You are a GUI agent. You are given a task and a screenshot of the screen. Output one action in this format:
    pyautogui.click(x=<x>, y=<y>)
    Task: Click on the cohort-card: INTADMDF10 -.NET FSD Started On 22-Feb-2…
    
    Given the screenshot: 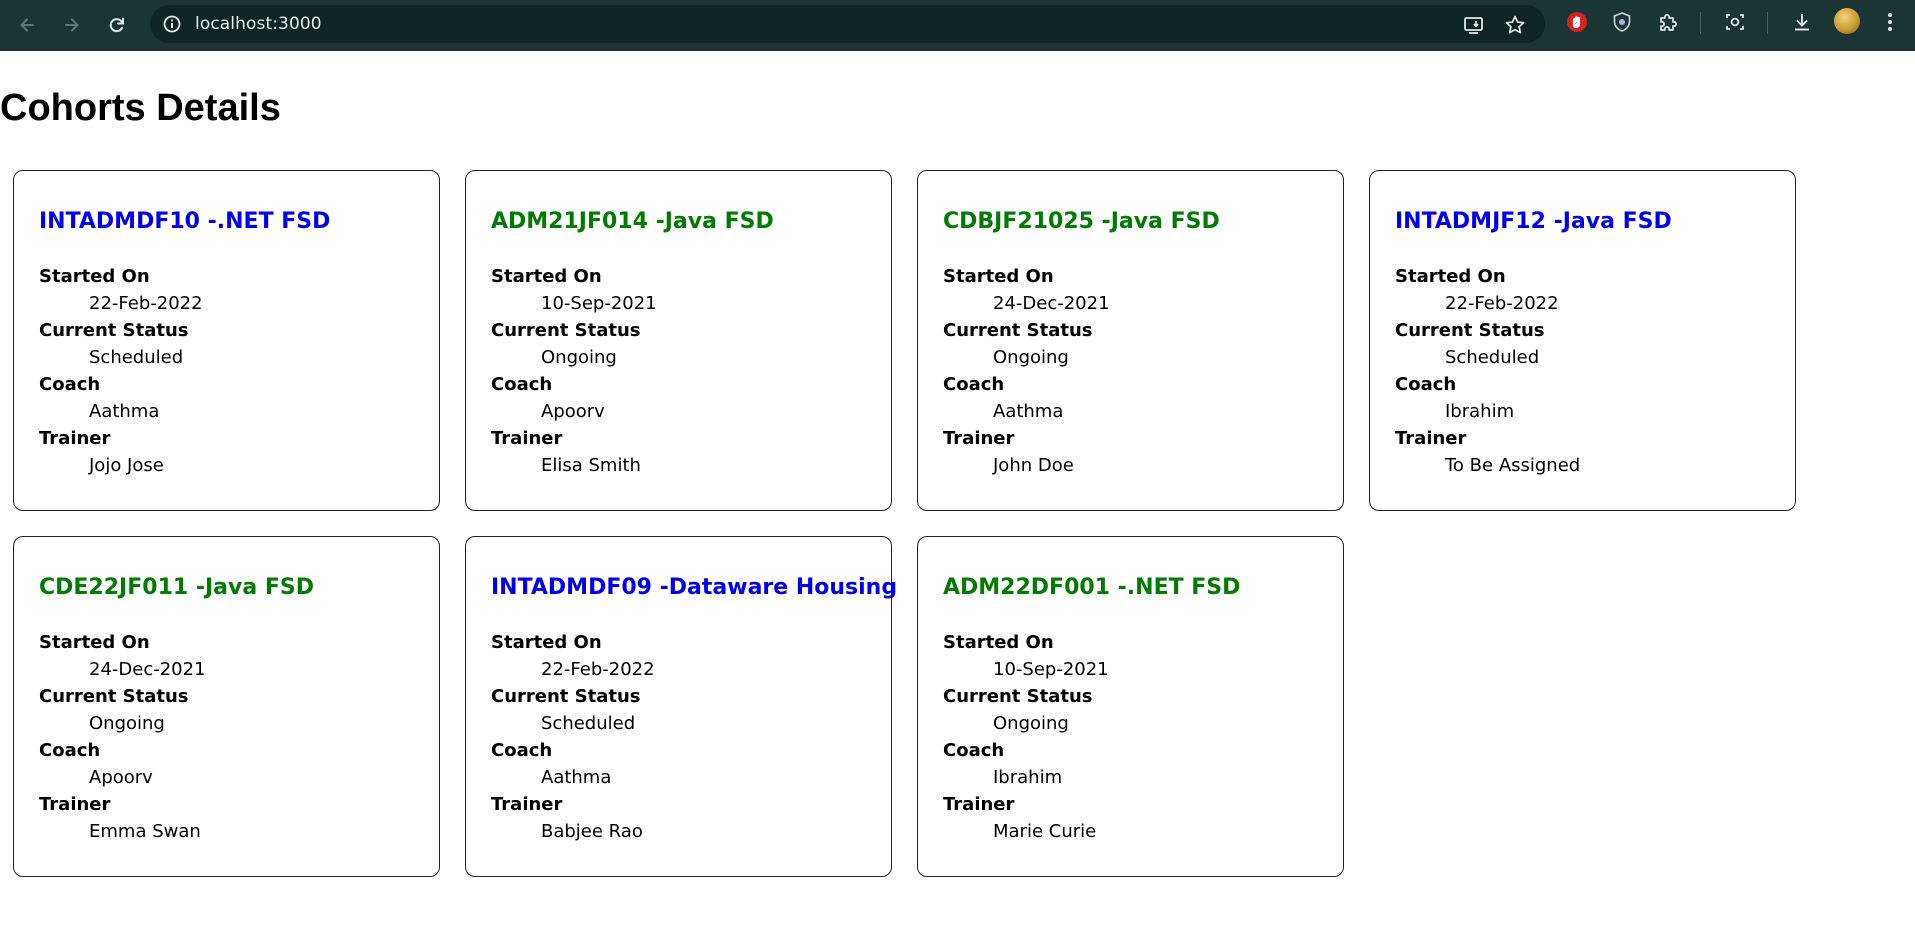 What is the action you would take?
    pyautogui.click(x=226, y=340)
    